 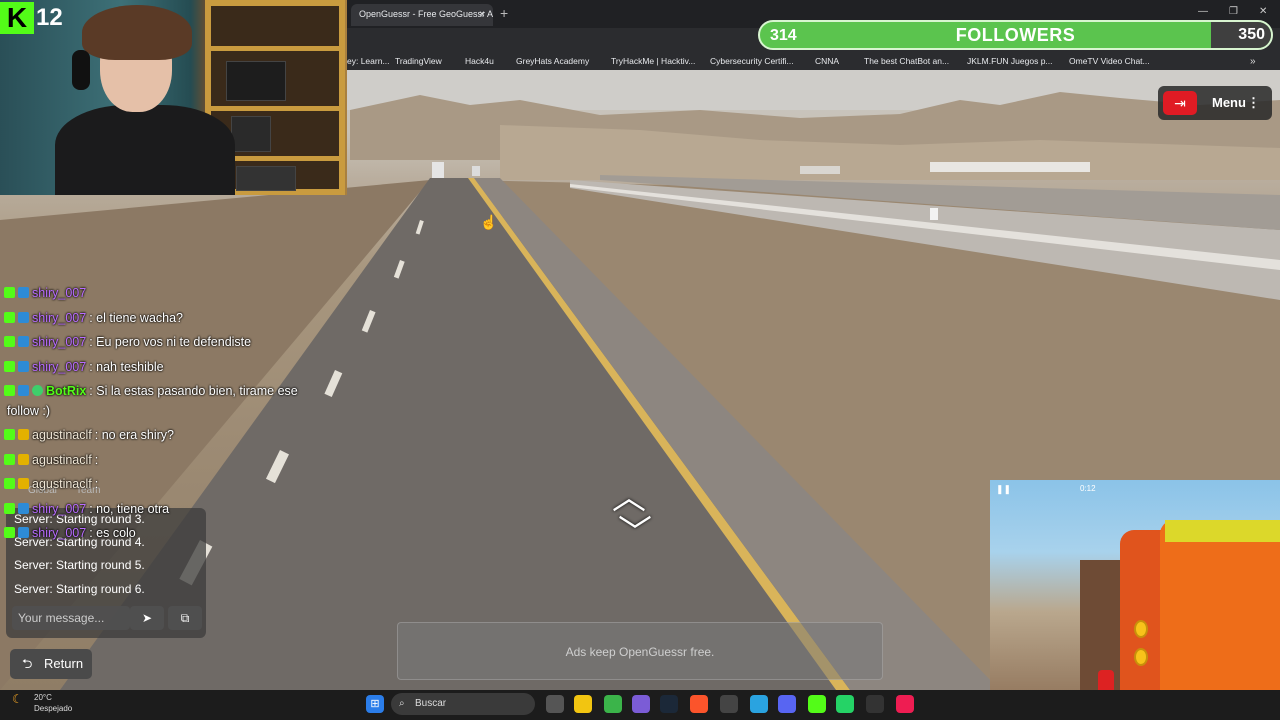 What do you see at coordinates (1203, 11) in the screenshot?
I see `minimize-icon: —` at bounding box center [1203, 11].